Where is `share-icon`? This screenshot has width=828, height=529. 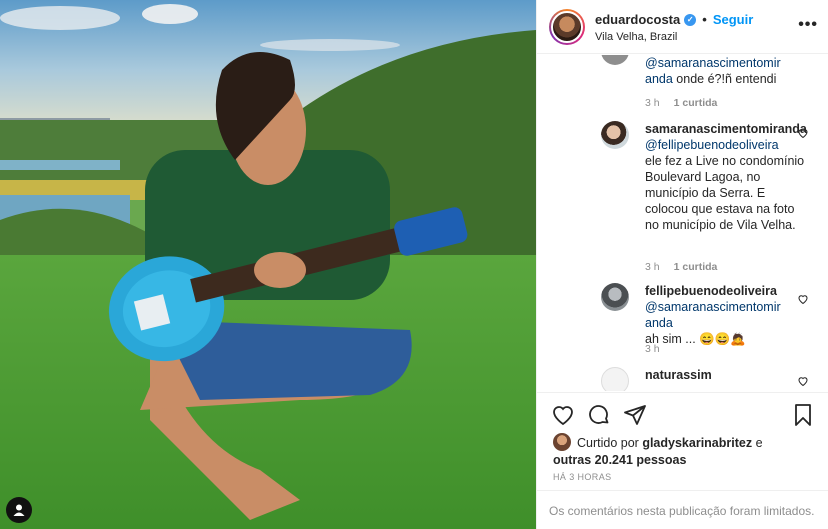
share-icon is located at coordinates (635, 415).